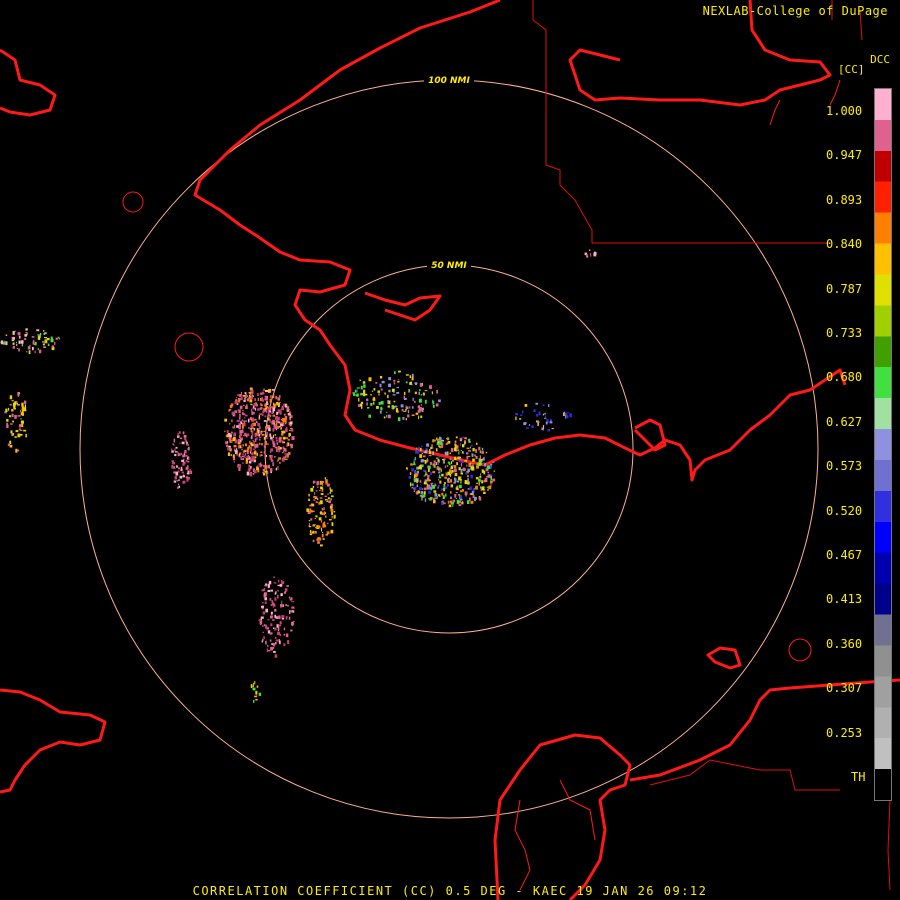  Describe the element at coordinates (844, 732) in the screenshot. I see `scale-label: 0.253` at that location.